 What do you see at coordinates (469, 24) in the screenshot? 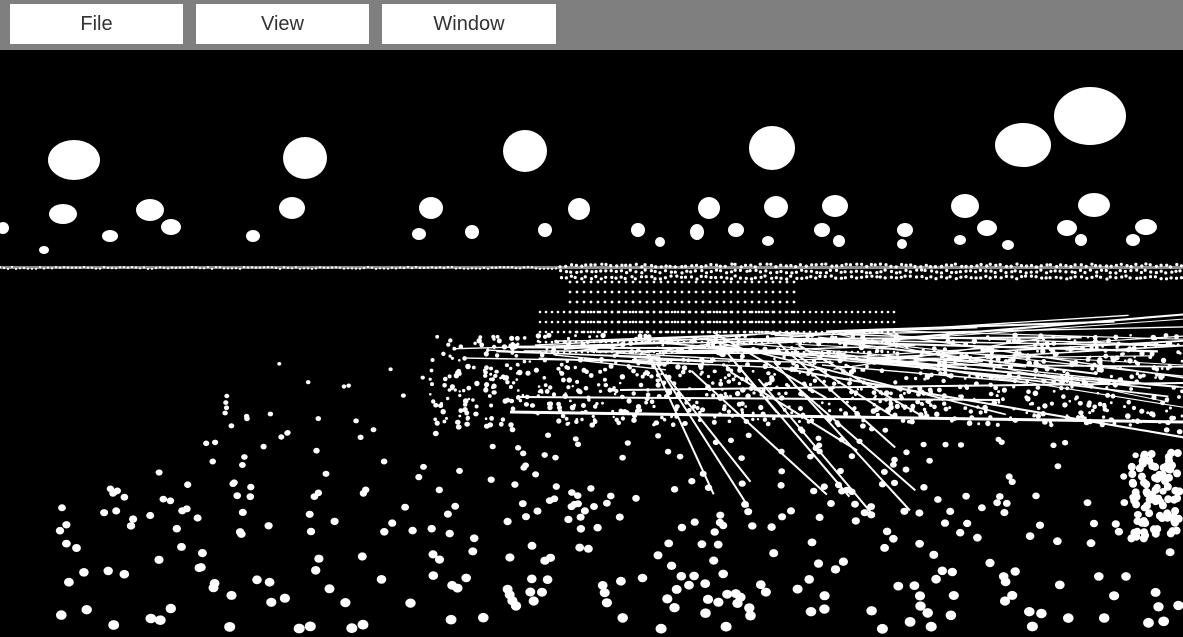
I see `window-menu-button: Window` at bounding box center [469, 24].